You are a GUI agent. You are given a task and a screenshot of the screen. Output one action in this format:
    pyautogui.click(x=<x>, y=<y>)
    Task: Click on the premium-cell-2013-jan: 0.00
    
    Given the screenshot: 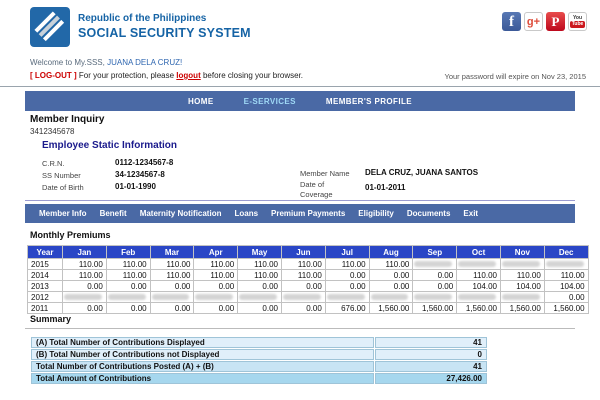 What is the action you would take?
    pyautogui.click(x=84, y=286)
    